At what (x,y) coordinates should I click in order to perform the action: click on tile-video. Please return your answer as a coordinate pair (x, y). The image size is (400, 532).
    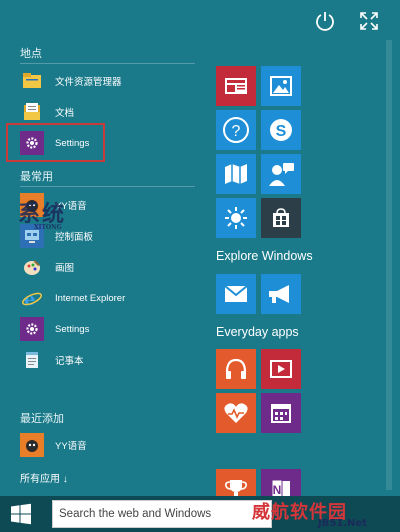
    Looking at the image, I should click on (281, 369).